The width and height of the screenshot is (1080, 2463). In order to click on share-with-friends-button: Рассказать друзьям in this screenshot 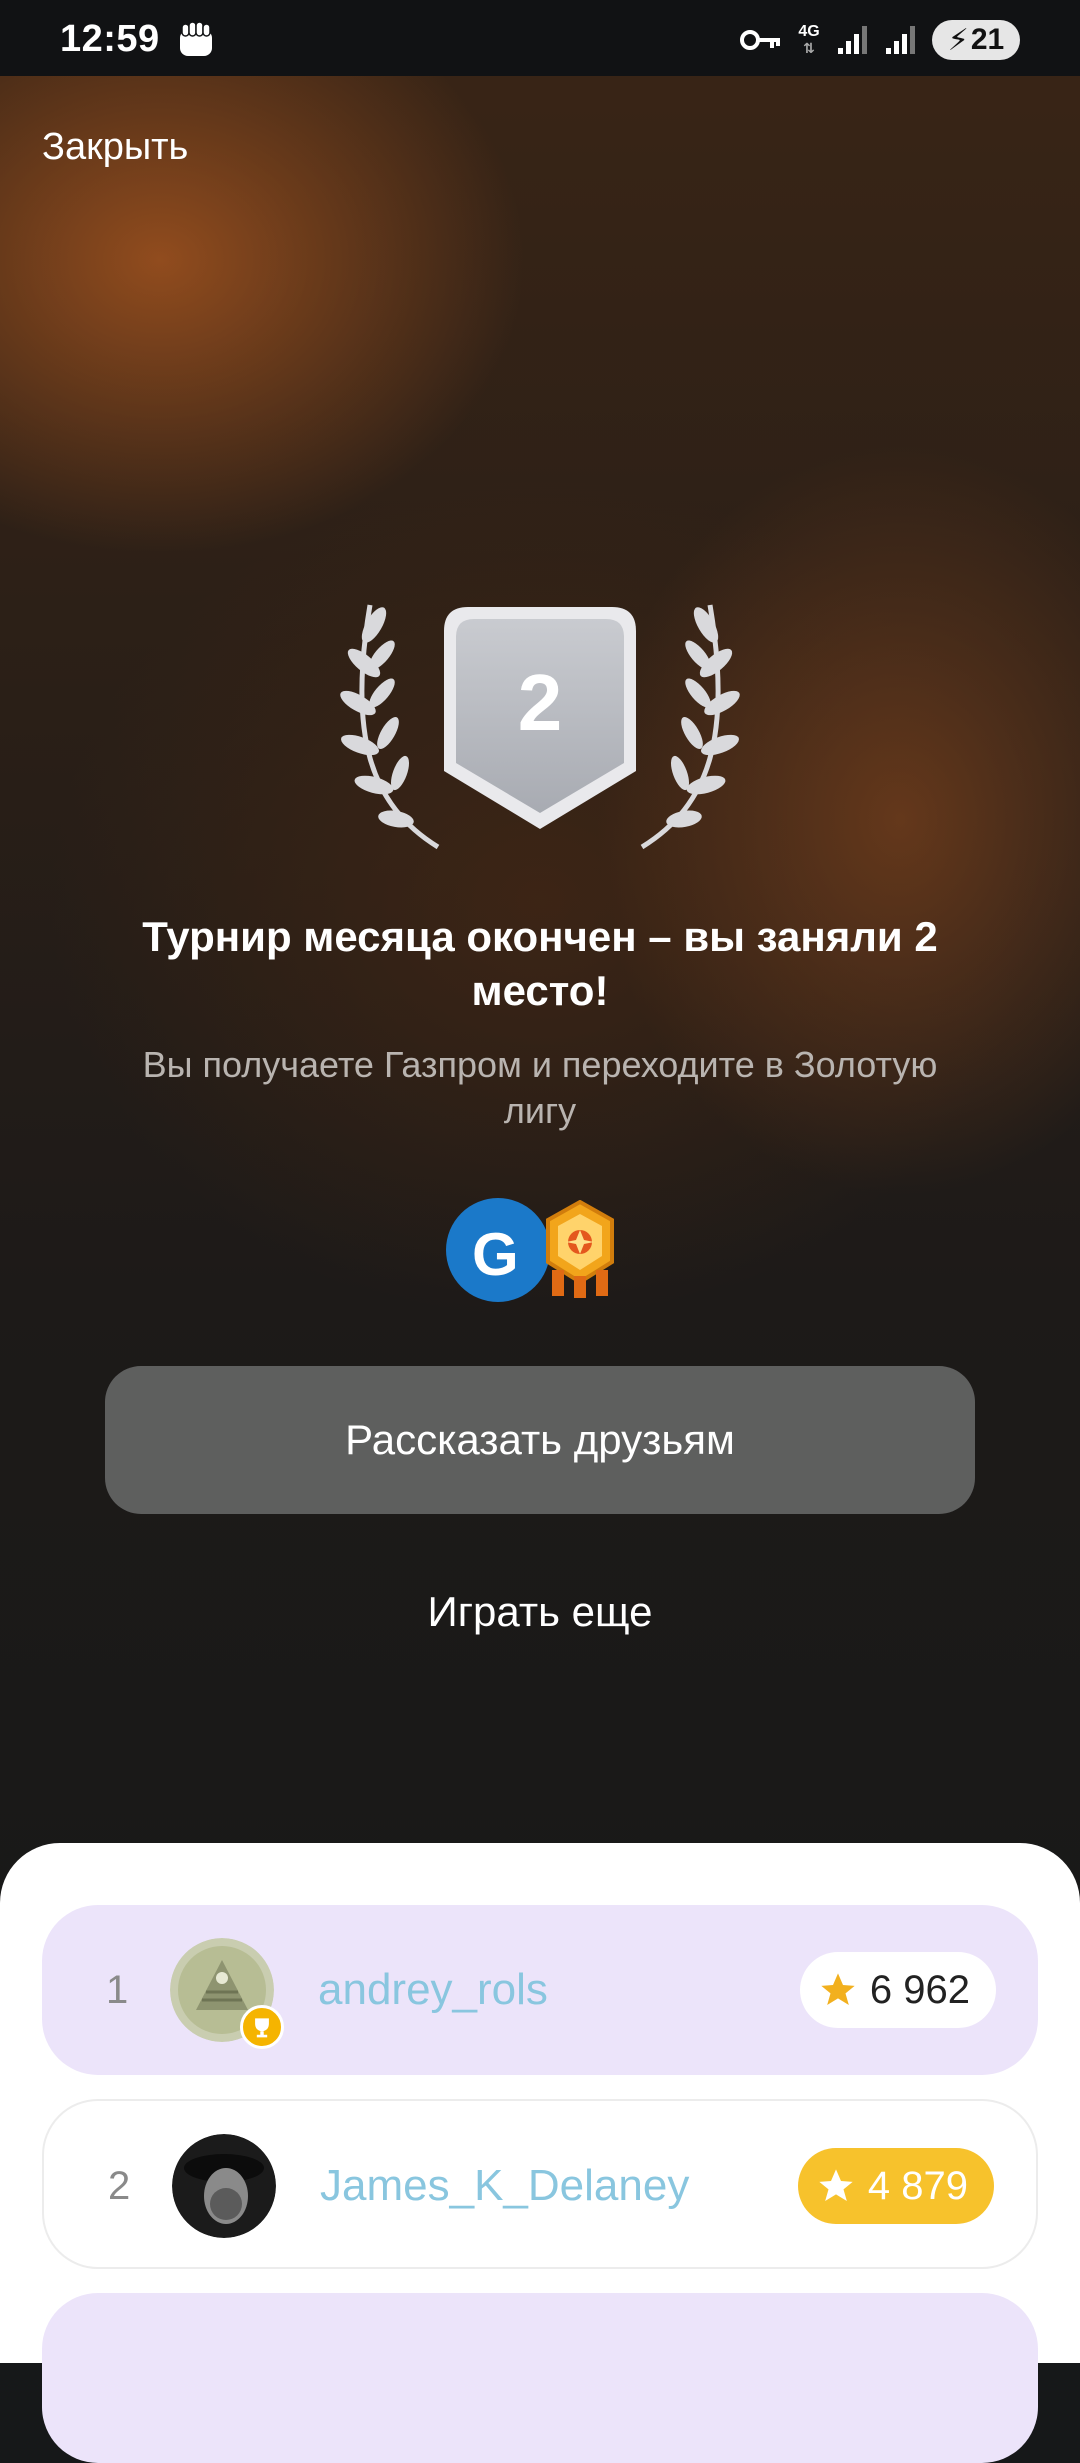, I will do `click(540, 1440)`.